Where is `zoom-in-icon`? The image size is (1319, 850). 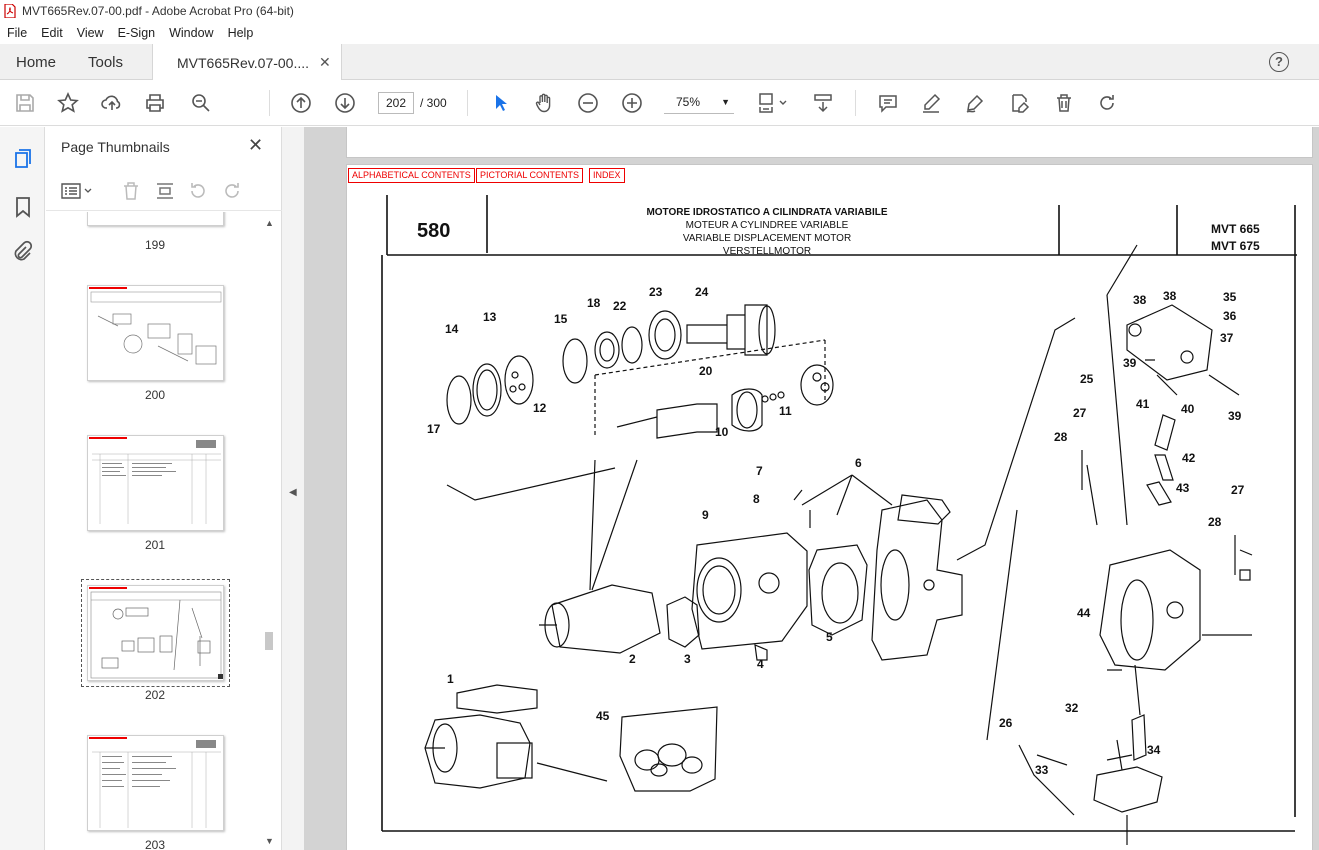
zoom-in-icon is located at coordinates (632, 103).